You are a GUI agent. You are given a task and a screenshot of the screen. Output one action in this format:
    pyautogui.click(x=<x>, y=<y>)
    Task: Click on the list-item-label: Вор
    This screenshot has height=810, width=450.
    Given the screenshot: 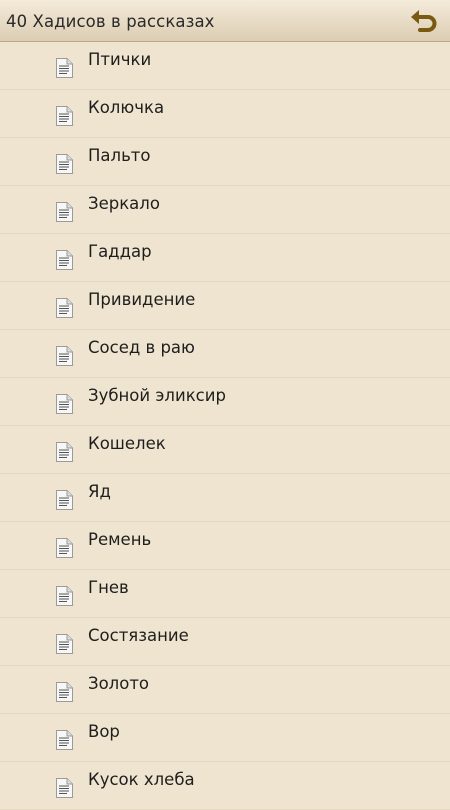 What is the action you would take?
    pyautogui.click(x=104, y=731)
    